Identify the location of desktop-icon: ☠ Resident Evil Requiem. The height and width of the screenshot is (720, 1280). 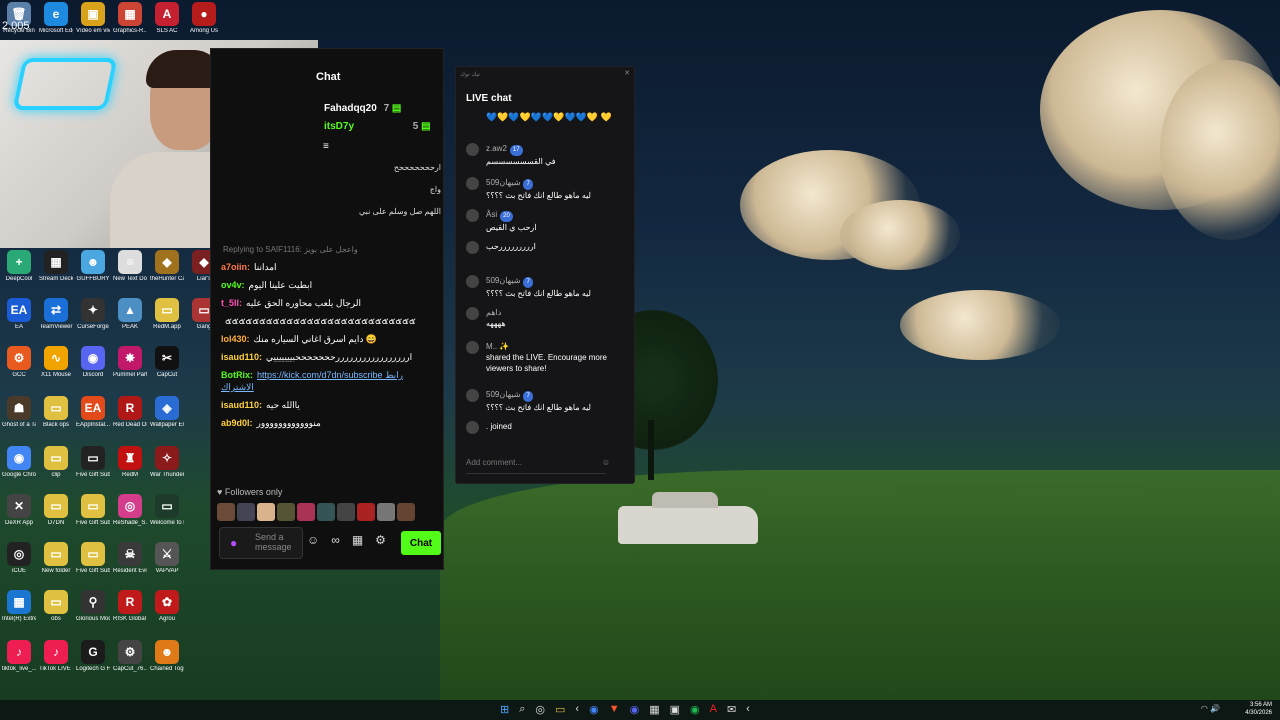
(130, 558).